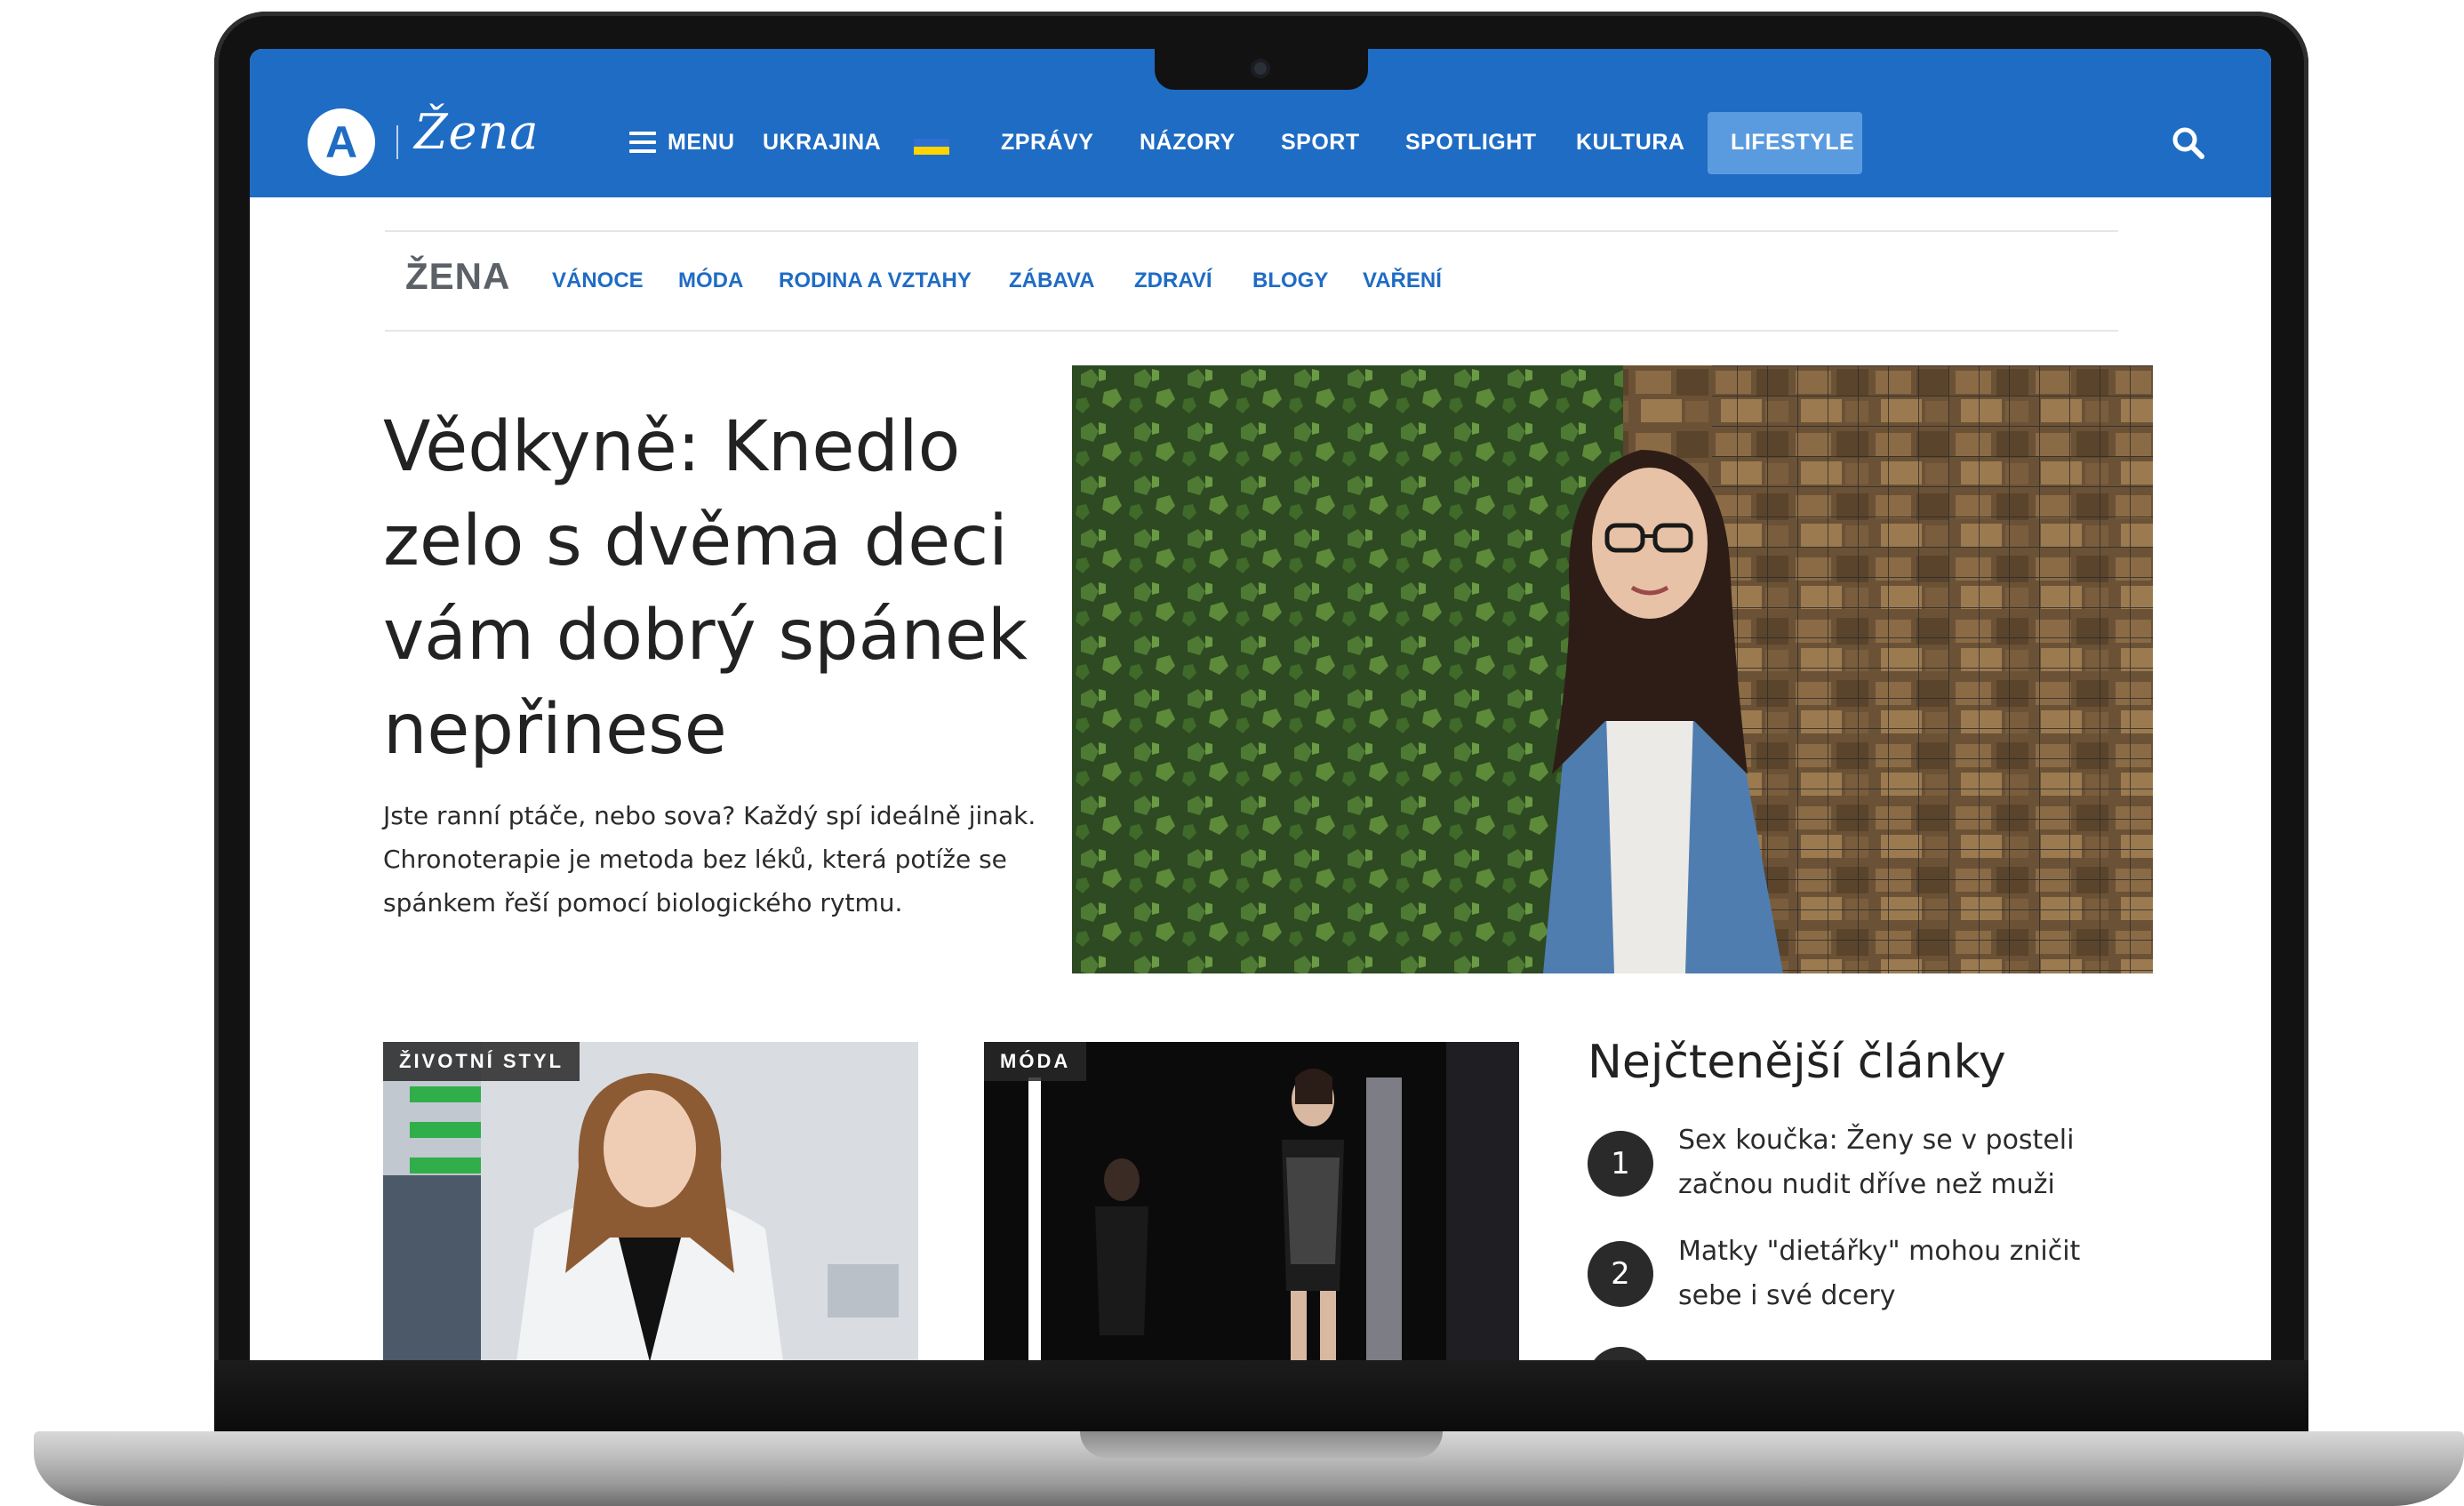 Image resolution: width=2464 pixels, height=1506 pixels. What do you see at coordinates (642, 142) in the screenshot?
I see `hamburger-menu-icon` at bounding box center [642, 142].